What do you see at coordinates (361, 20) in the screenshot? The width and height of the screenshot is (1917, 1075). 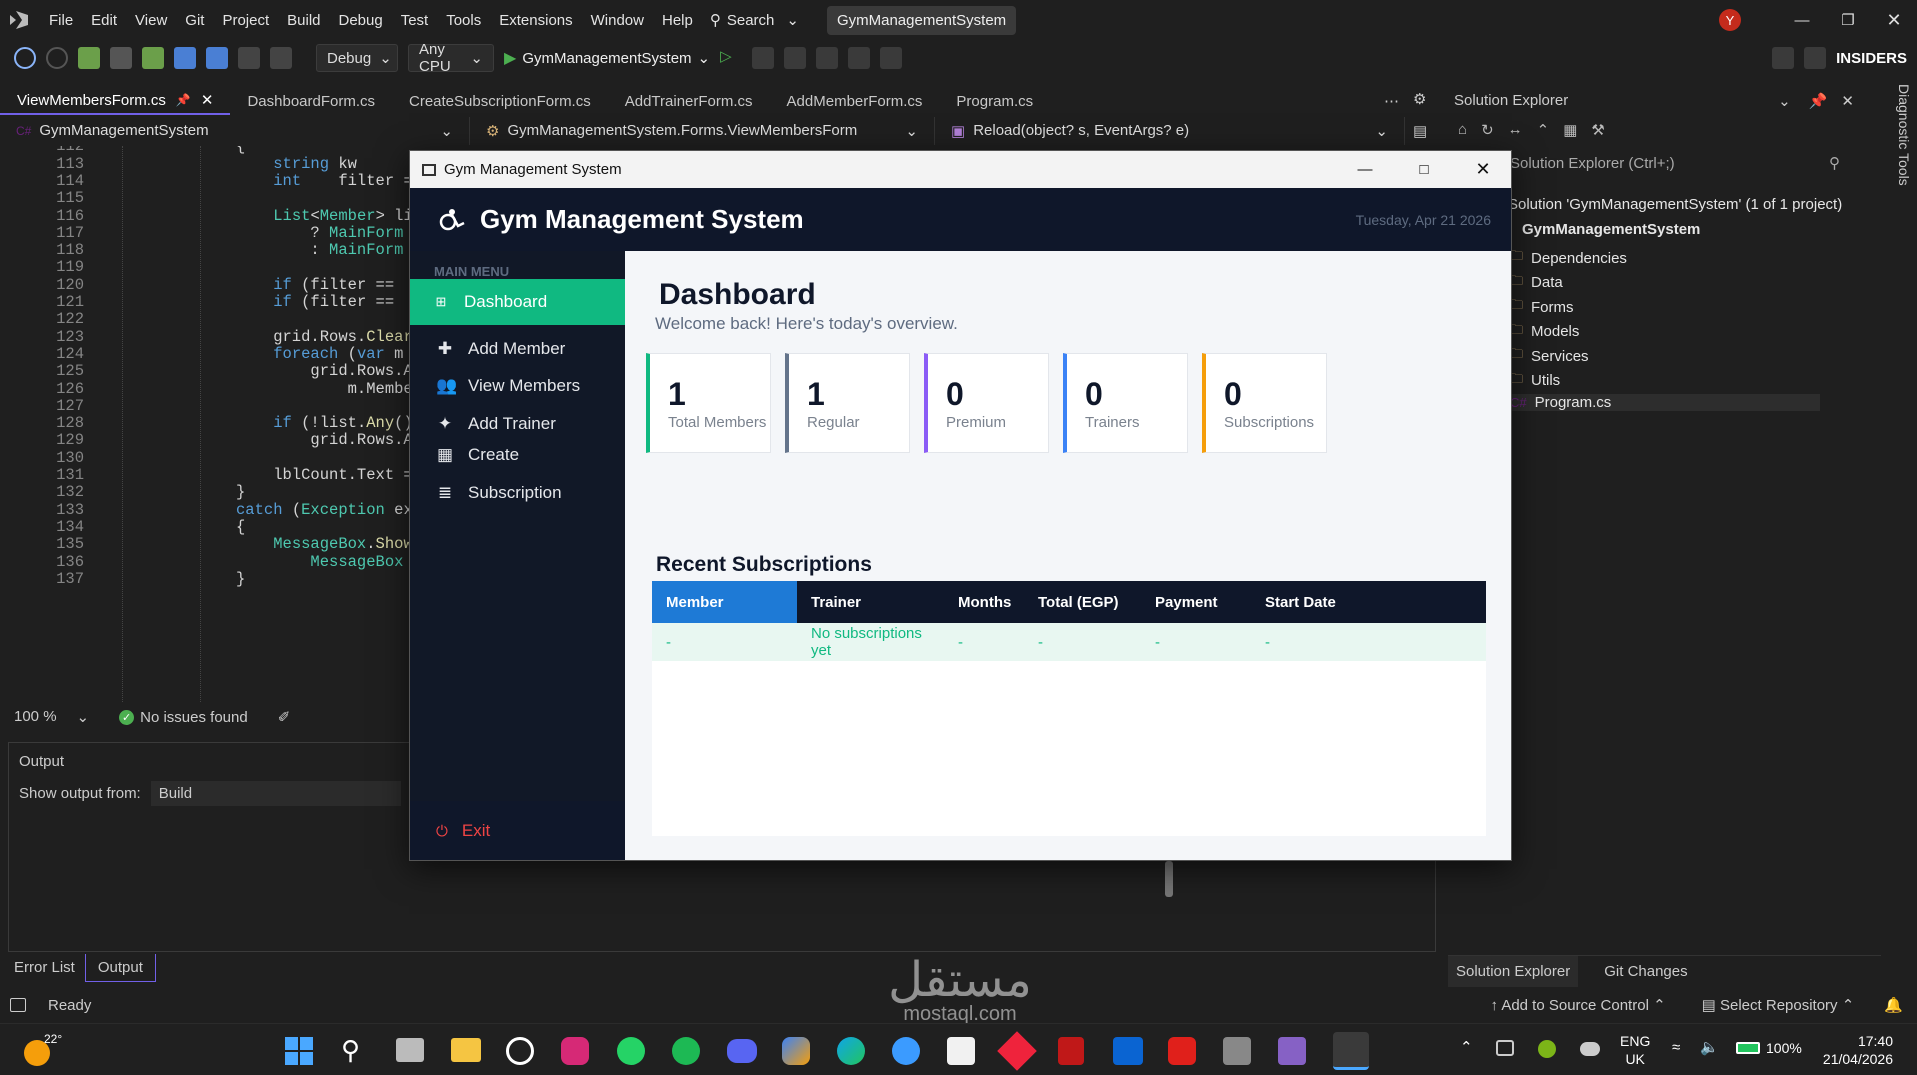 I see `menu-debug: Debug` at bounding box center [361, 20].